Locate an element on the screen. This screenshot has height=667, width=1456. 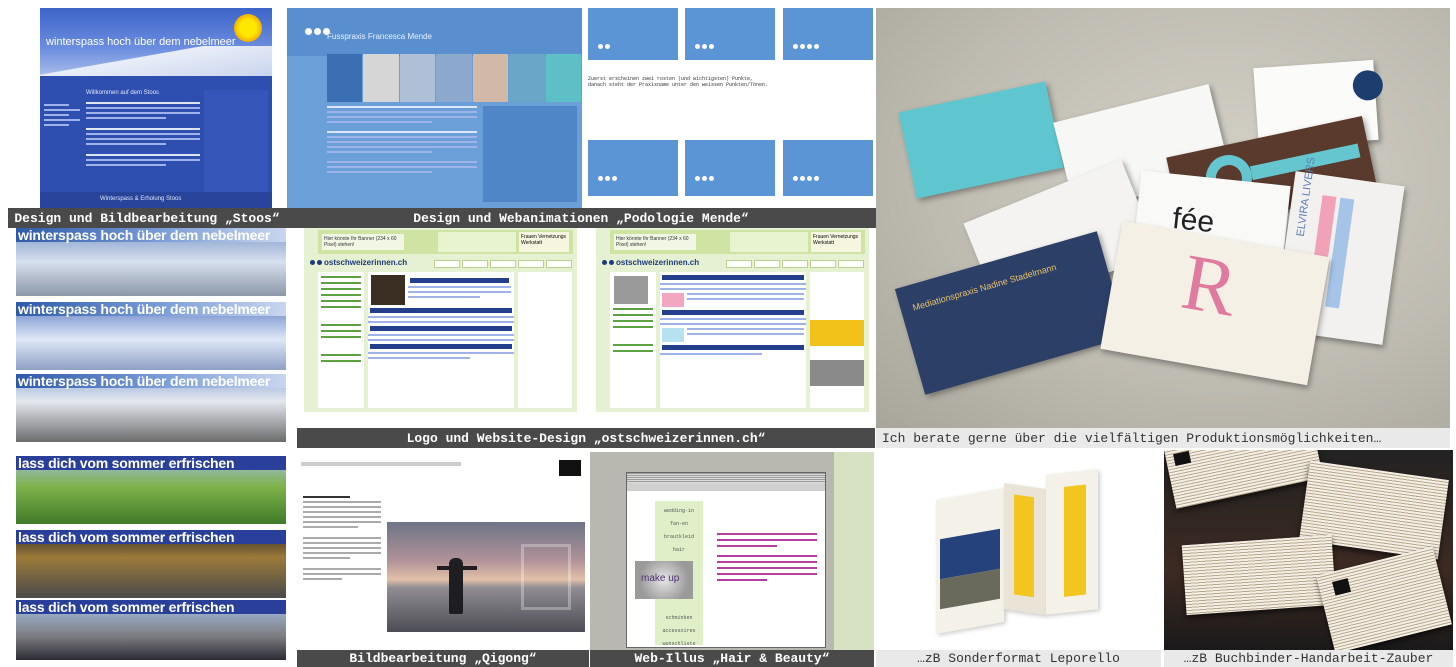
card-turquoise is located at coordinates (981, 140).